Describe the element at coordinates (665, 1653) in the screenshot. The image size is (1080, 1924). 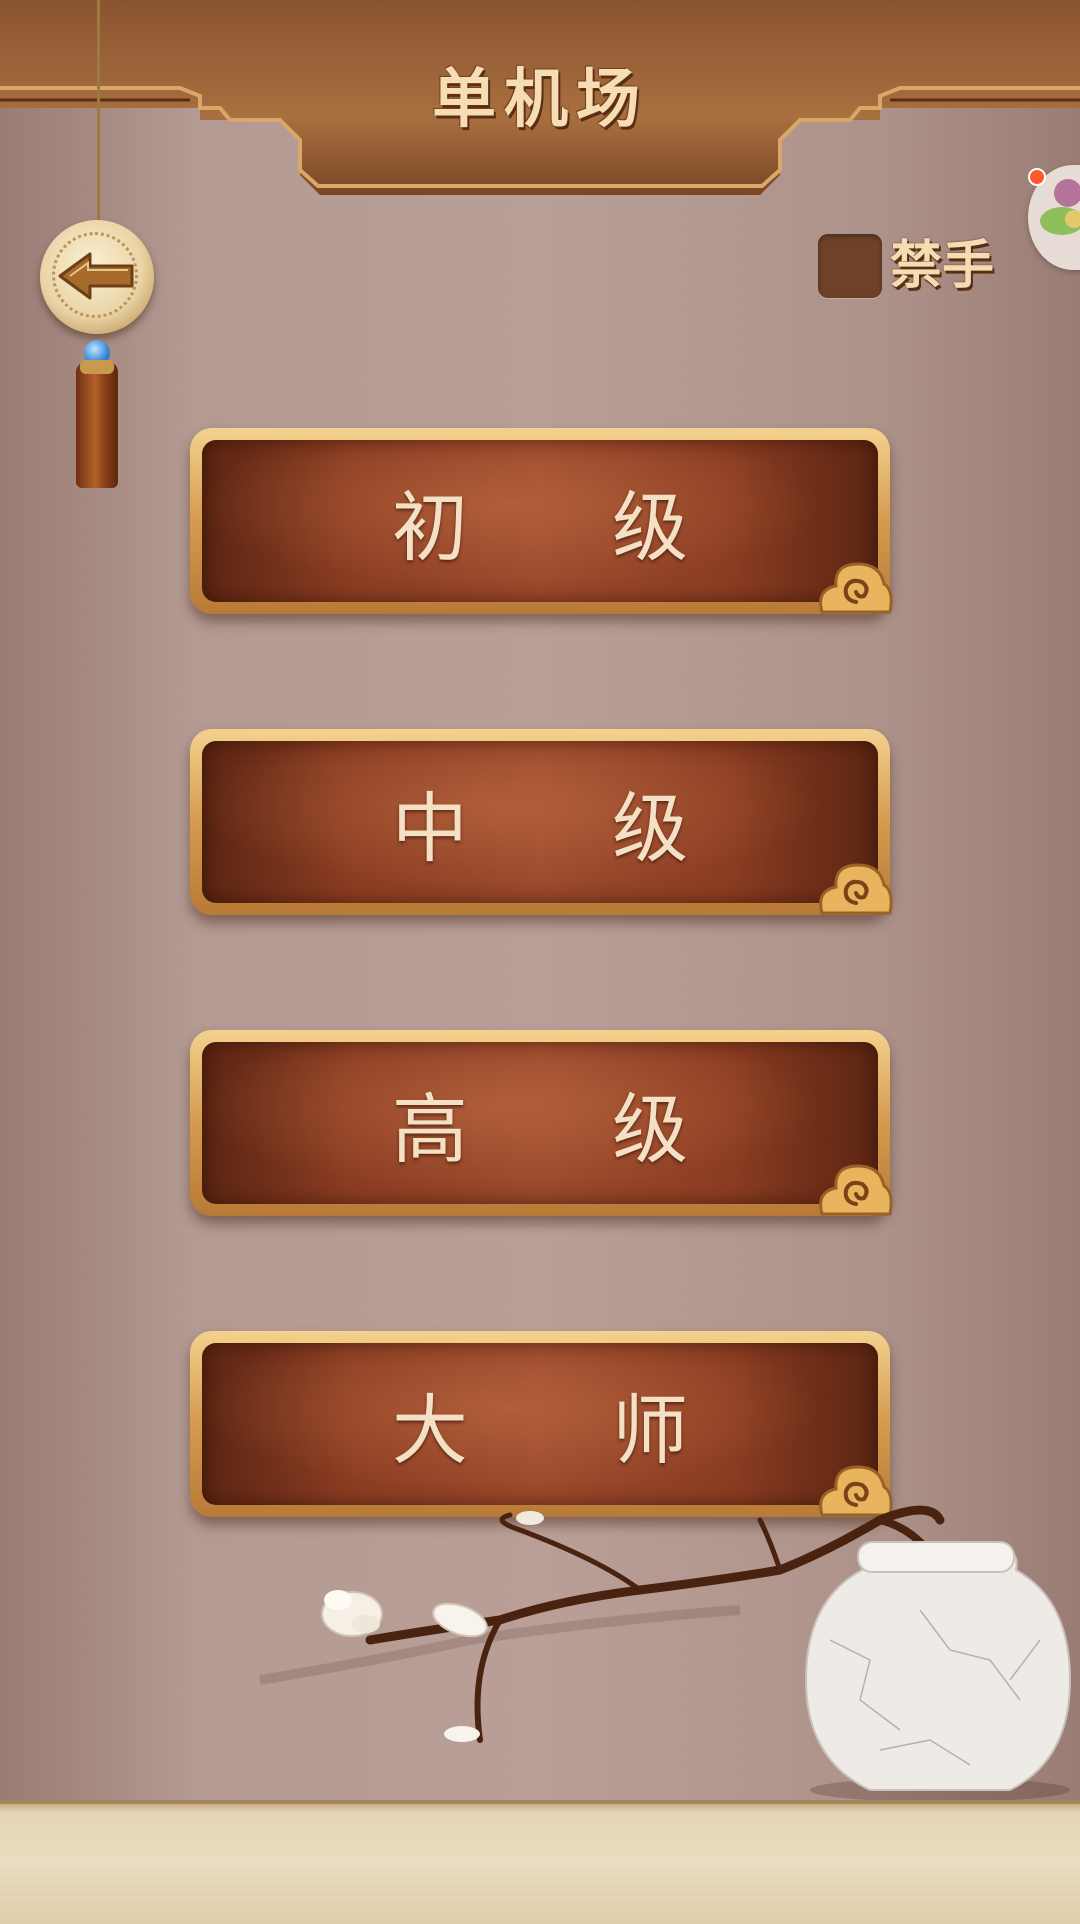
I see `branch-and-vase-decoration` at that location.